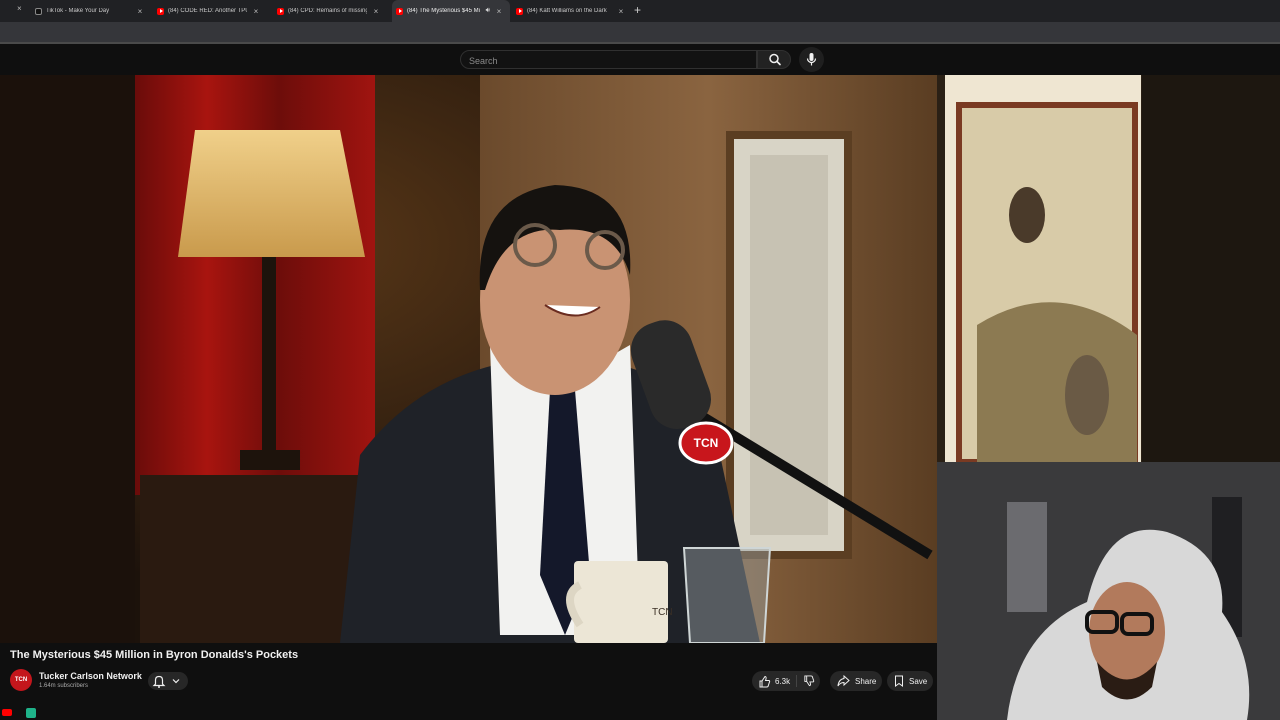 The image size is (1280, 720). I want to click on tab-title: (84) The Mysterious $45 Mi, so click(443, 11).